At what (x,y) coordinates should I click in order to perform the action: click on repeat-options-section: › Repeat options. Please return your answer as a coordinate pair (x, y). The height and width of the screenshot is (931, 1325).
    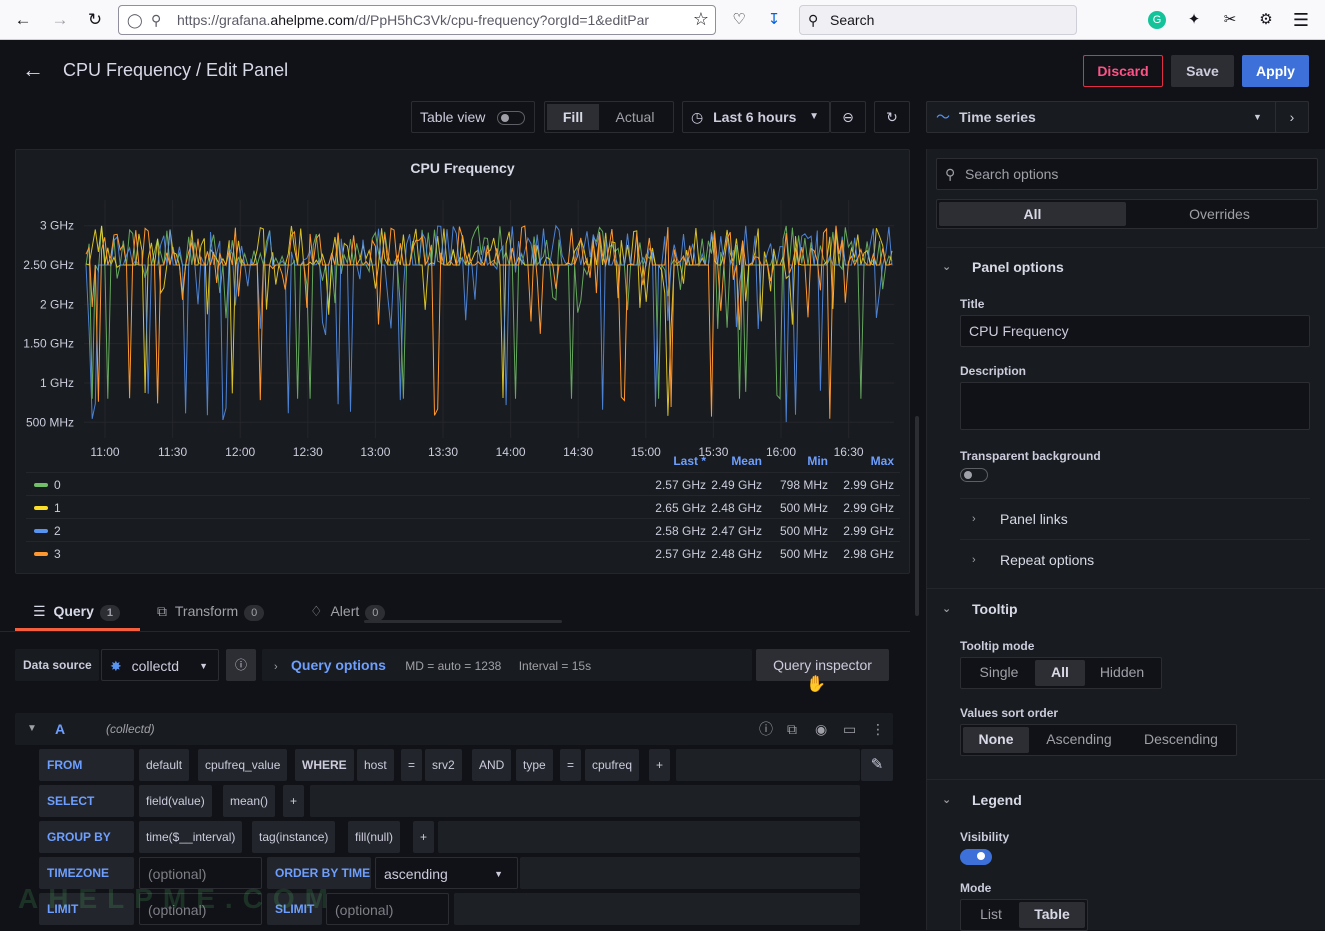
    Looking at the image, I should click on (1126, 560).